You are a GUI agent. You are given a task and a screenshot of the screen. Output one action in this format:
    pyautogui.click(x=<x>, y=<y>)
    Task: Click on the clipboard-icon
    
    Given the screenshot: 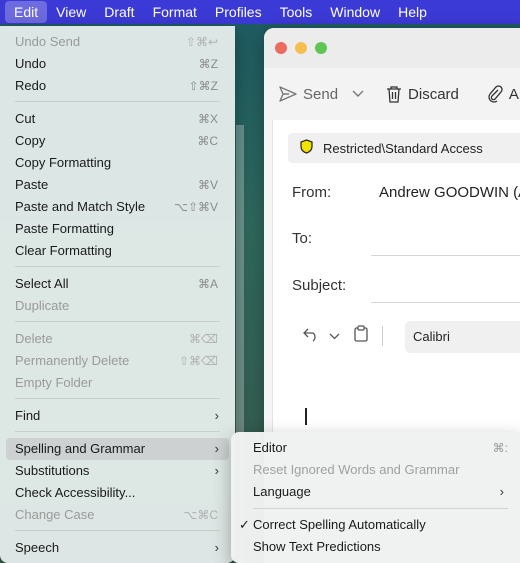 What is the action you would take?
    pyautogui.click(x=361, y=336)
    